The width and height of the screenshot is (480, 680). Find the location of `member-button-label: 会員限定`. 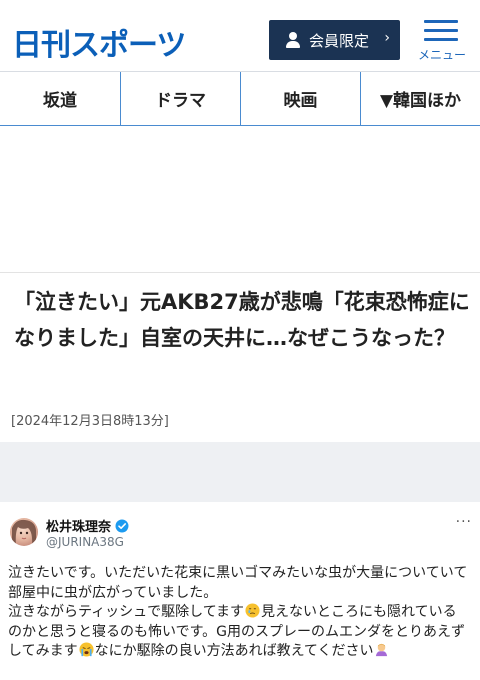

member-button-label: 会員限定 is located at coordinates (339, 40).